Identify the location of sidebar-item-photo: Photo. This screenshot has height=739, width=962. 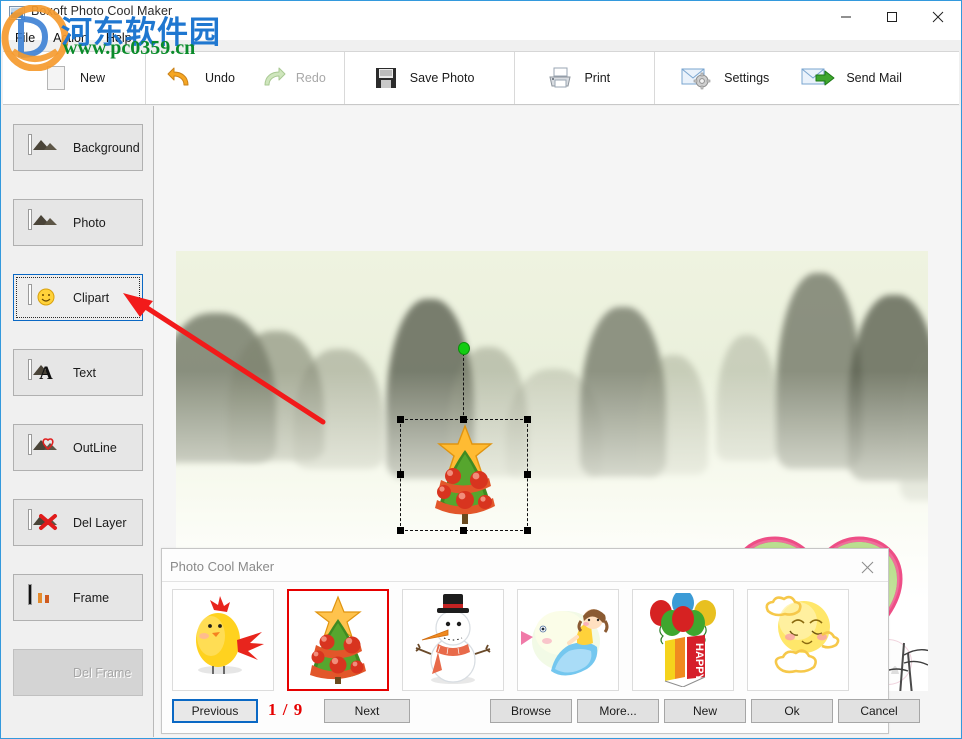
(78, 222).